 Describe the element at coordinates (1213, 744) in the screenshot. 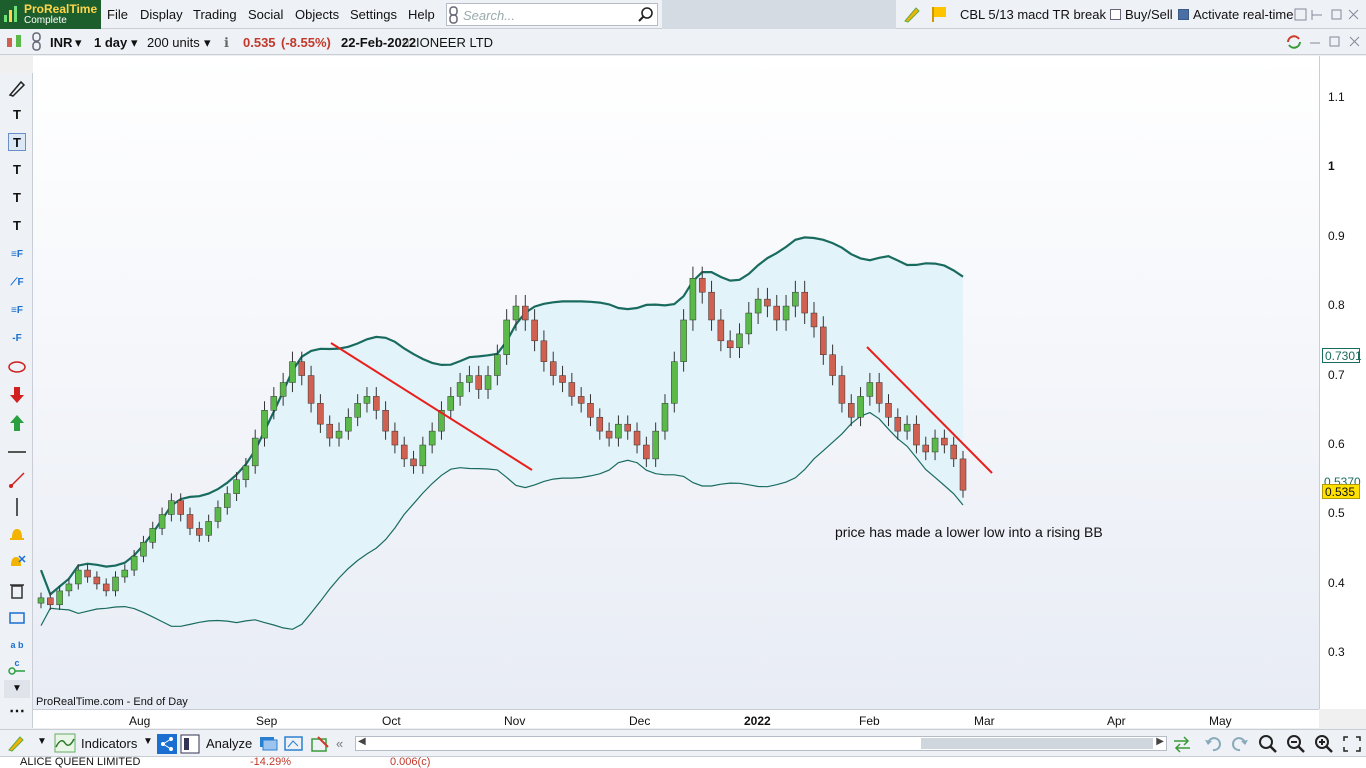

I see `undo-icon` at that location.